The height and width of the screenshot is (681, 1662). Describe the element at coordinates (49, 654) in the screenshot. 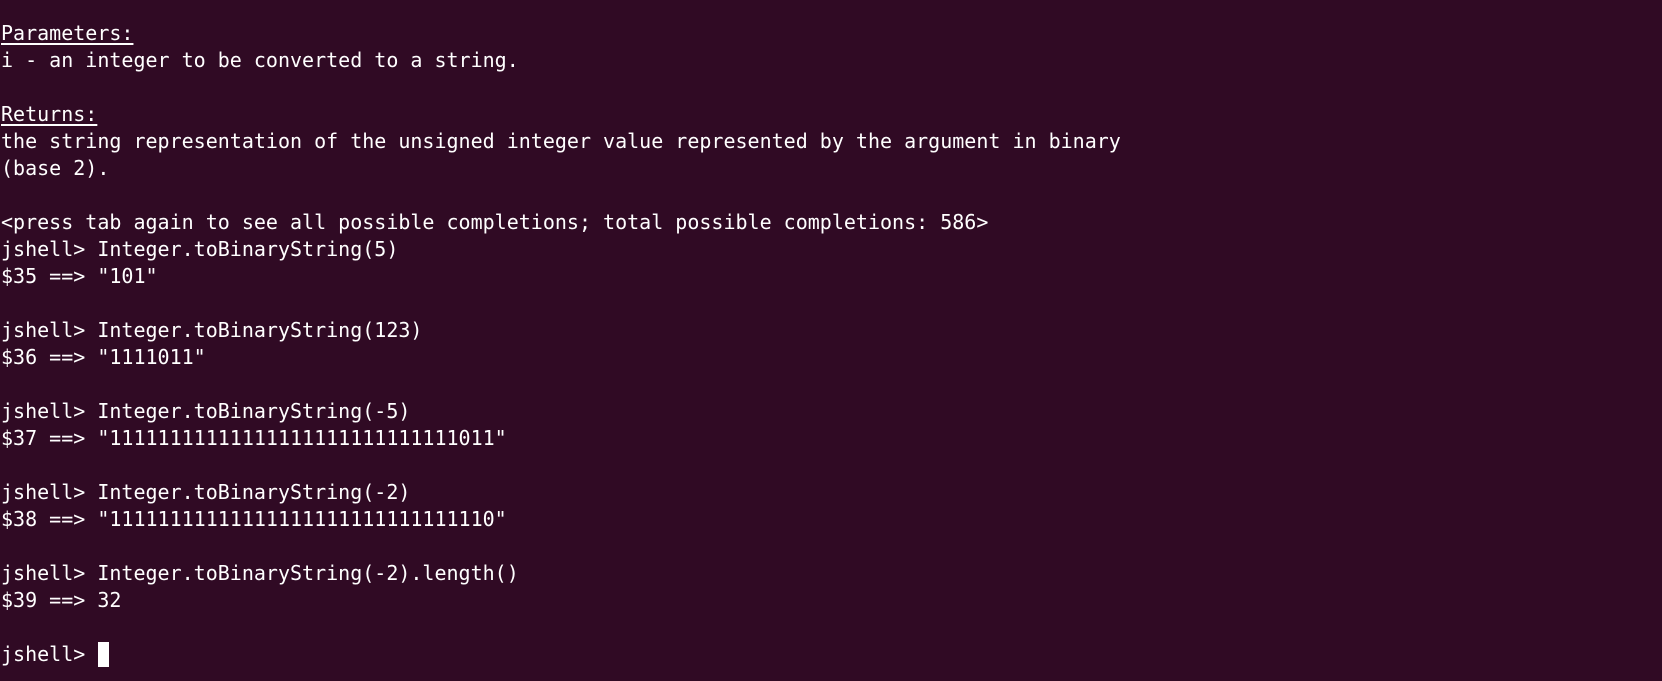

I see `current-prompt: jshell>` at that location.